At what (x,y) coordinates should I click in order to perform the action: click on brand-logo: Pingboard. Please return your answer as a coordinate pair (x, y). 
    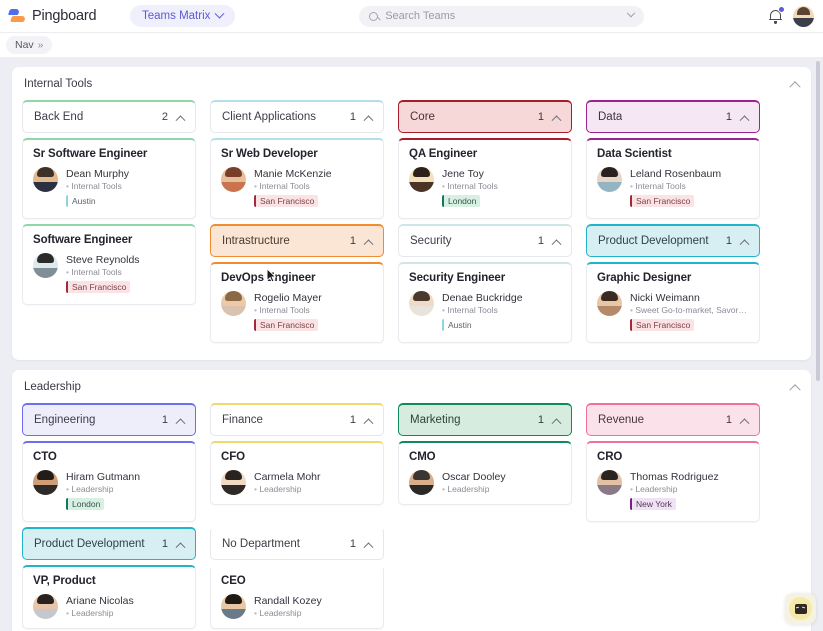
    Looking at the image, I should click on (65, 16).